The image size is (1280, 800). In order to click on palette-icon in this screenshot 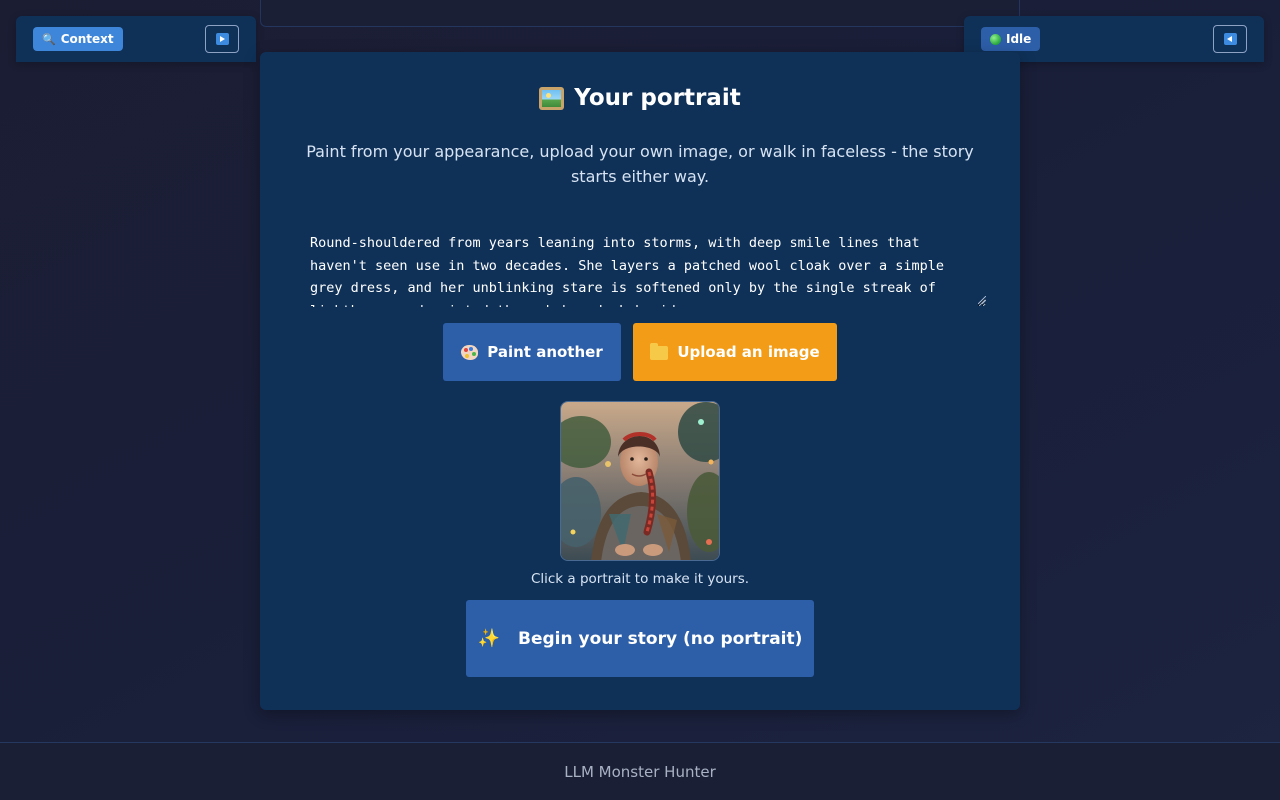, I will do `click(470, 352)`.